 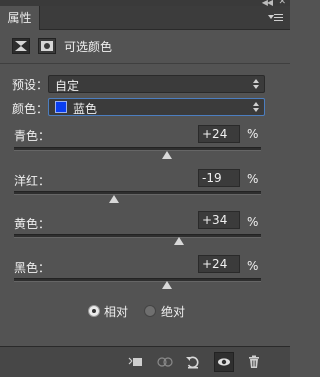 What do you see at coordinates (165, 362) in the screenshot?
I see `view-previous-state-icon` at bounding box center [165, 362].